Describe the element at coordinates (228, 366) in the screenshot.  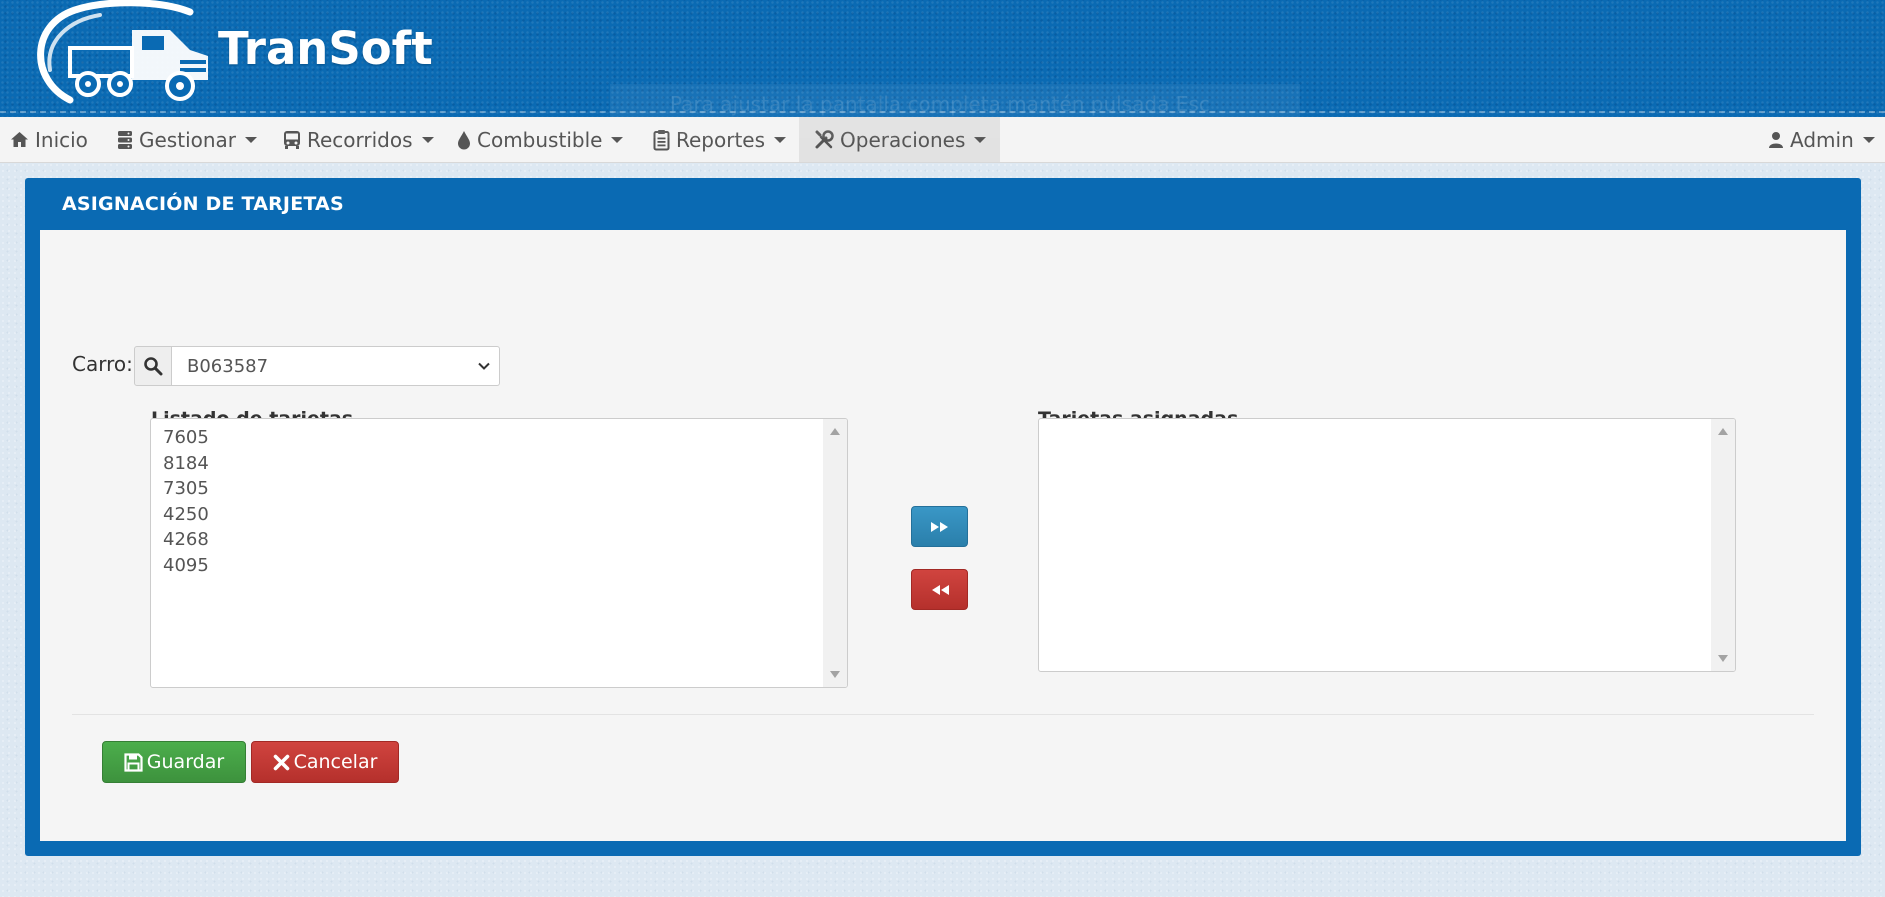
I see `carro-selected-value: B063587` at that location.